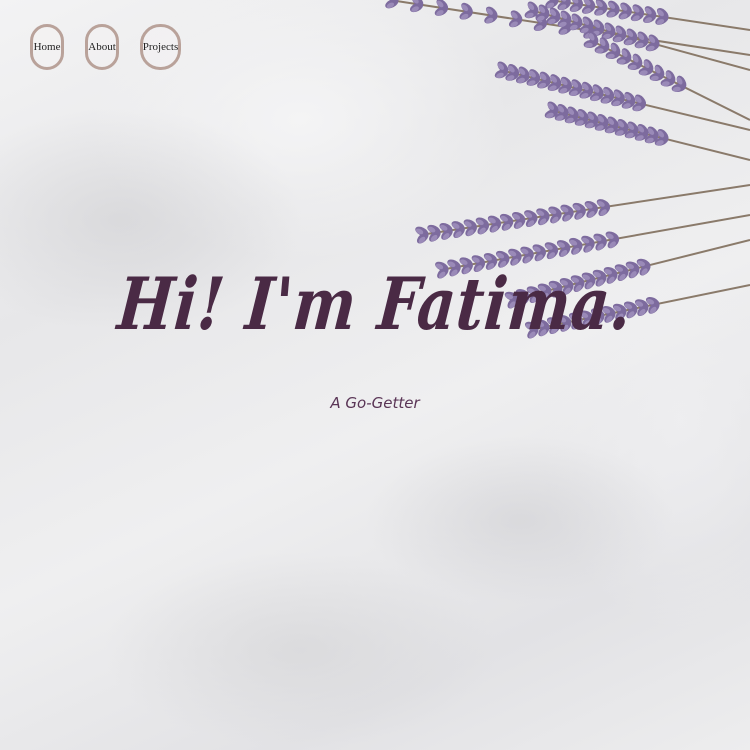 This screenshot has height=750, width=750. Describe the element at coordinates (102, 47) in the screenshot. I see `nav-about-button: About` at that location.